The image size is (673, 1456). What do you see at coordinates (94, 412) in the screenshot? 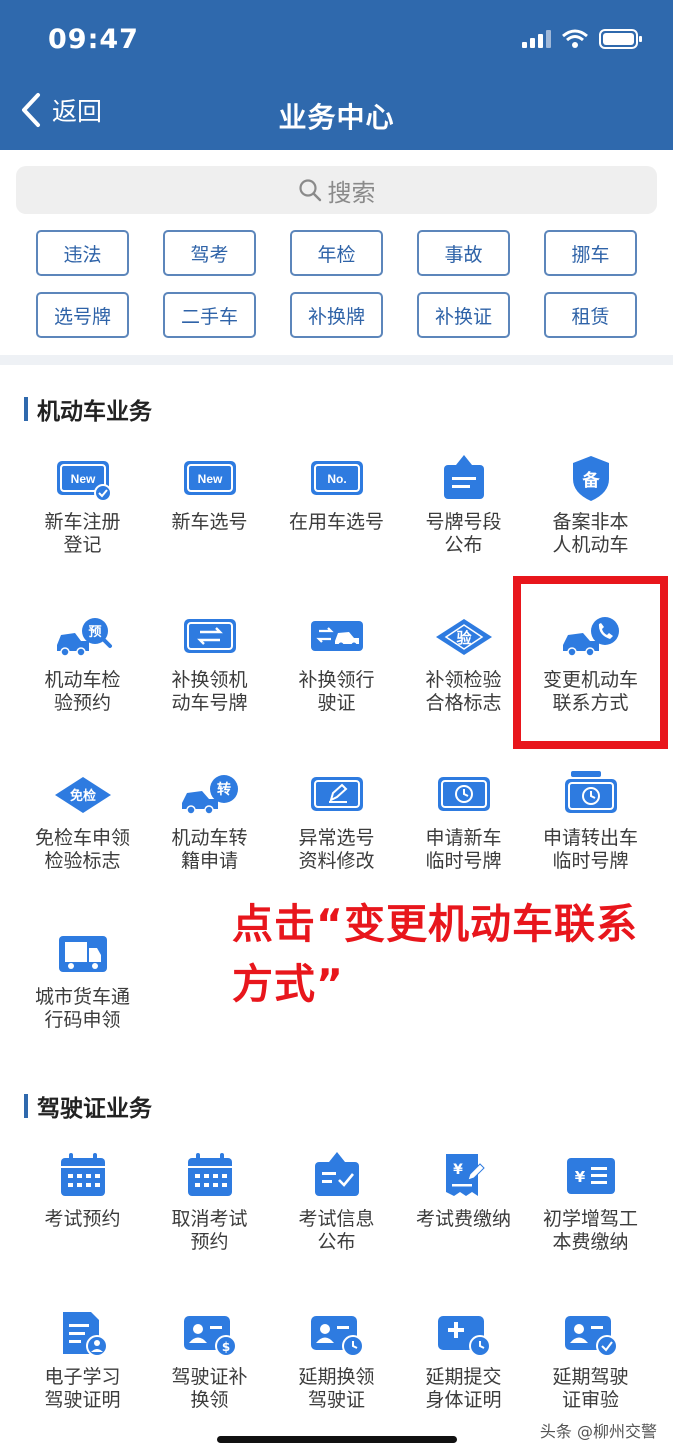
I see `vehicle-section-label: 机动车业务` at bounding box center [94, 412].